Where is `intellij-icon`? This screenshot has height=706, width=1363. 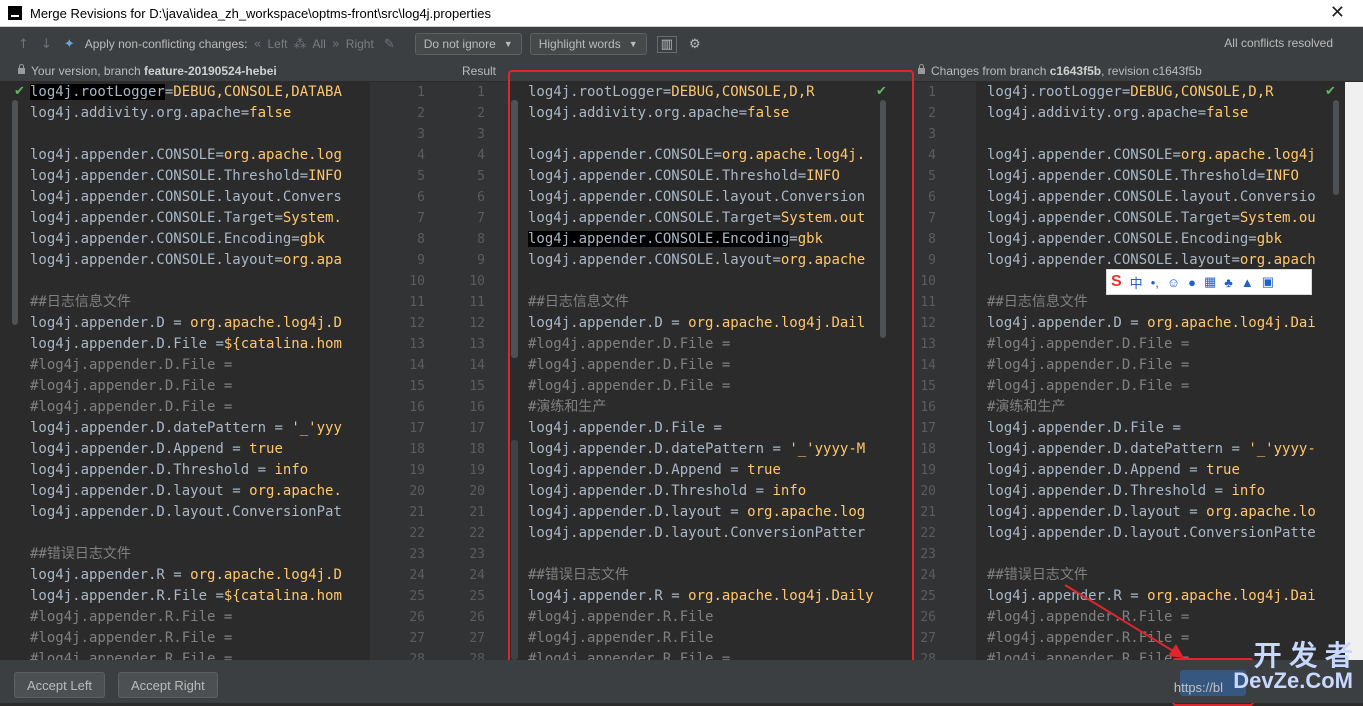
intellij-icon is located at coordinates (15, 13).